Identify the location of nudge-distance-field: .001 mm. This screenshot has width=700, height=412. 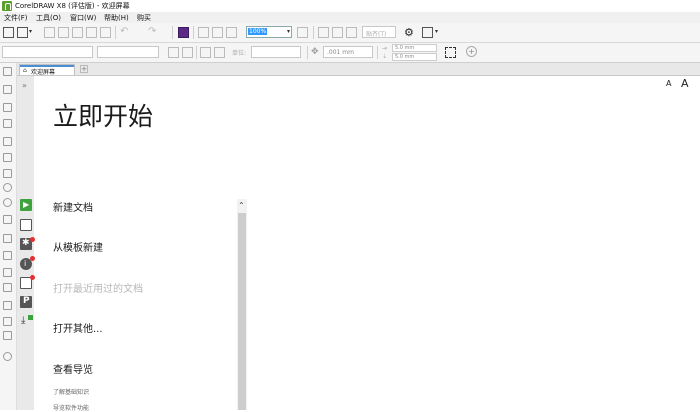
(348, 52).